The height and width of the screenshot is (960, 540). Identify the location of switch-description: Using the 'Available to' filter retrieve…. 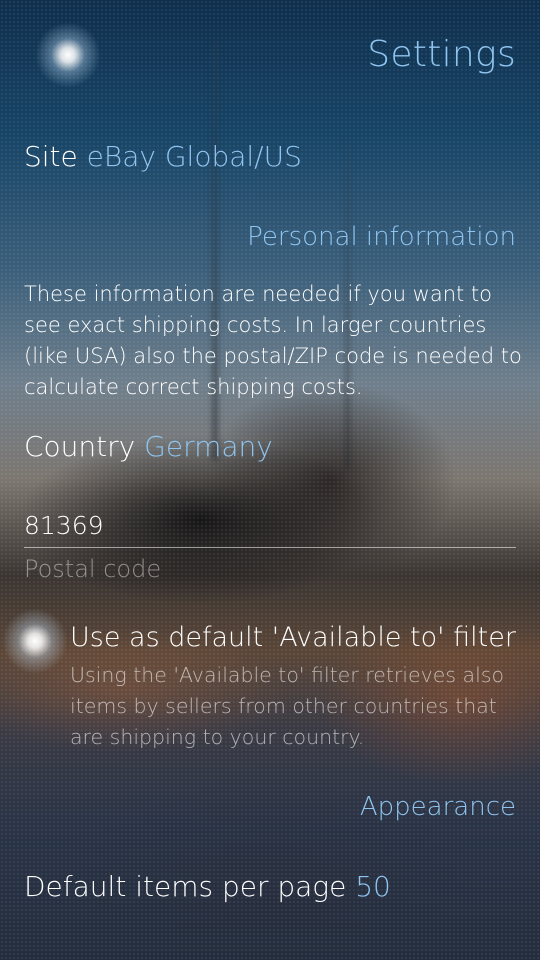
(287, 706).